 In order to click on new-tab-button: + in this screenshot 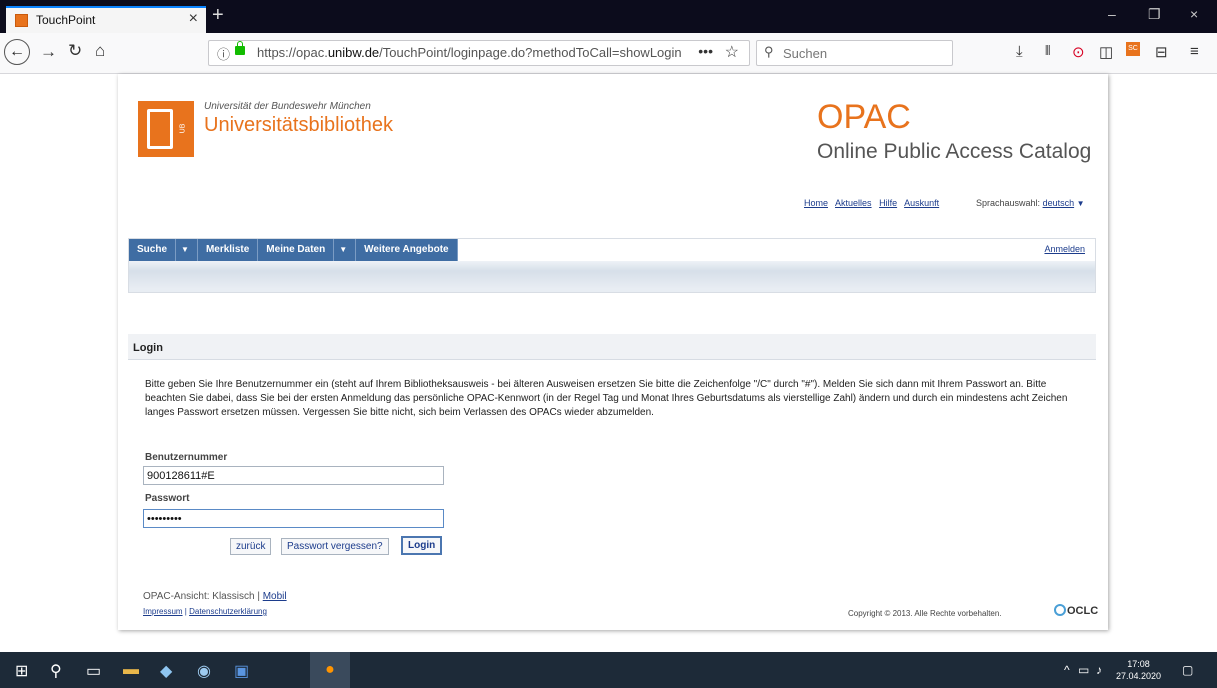, I will do `click(218, 15)`.